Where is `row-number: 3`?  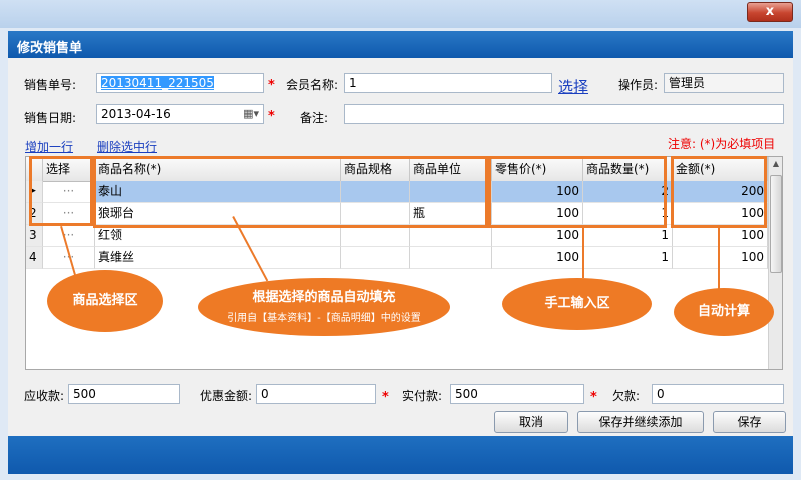 row-number: 3 is located at coordinates (34, 236).